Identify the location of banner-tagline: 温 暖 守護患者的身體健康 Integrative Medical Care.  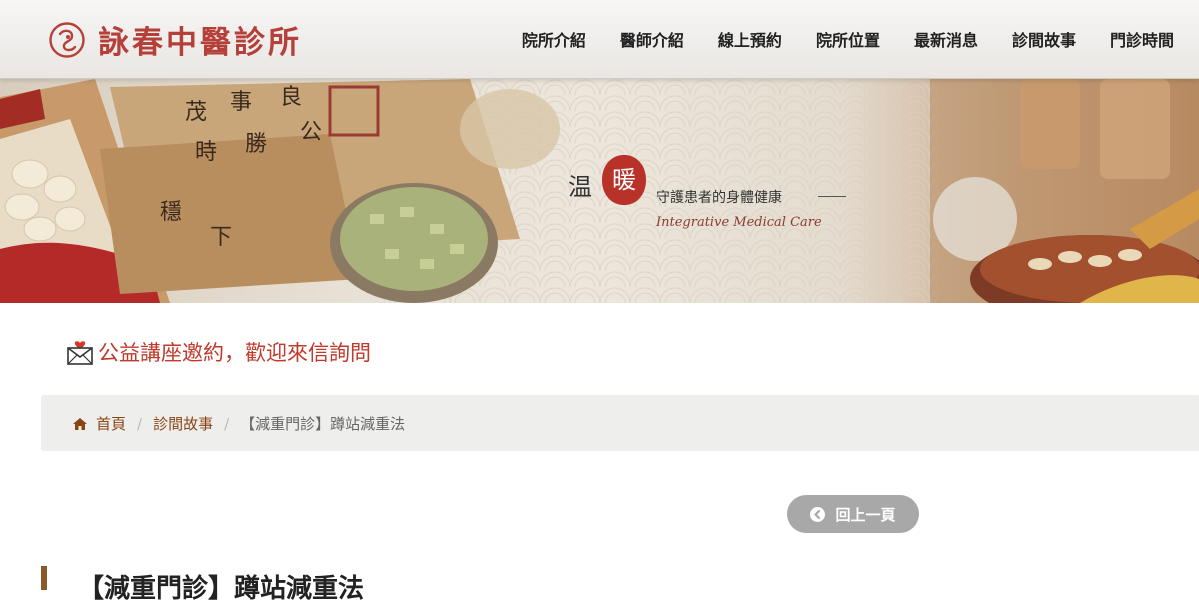
(718, 195).